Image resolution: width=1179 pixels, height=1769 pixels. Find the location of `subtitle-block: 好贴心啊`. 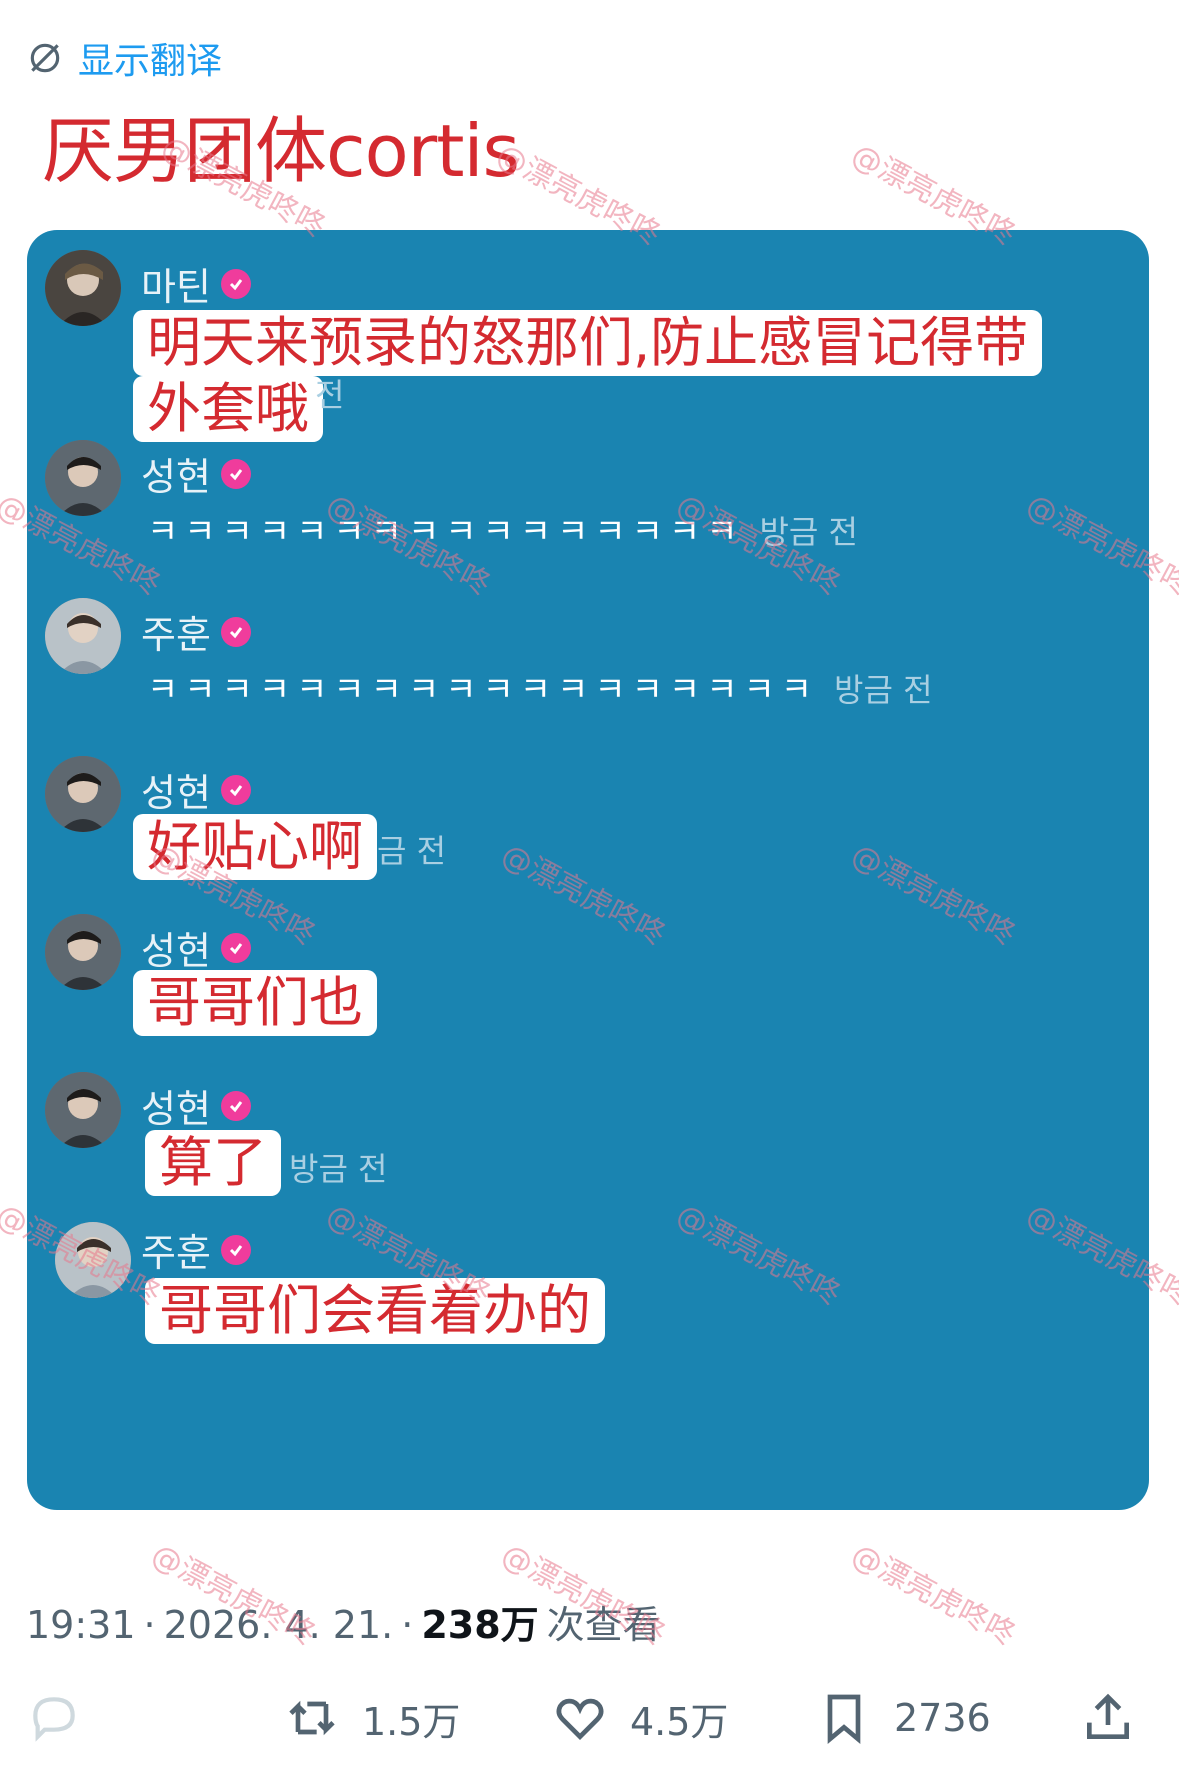

subtitle-block: 好贴心啊 is located at coordinates (255, 847).